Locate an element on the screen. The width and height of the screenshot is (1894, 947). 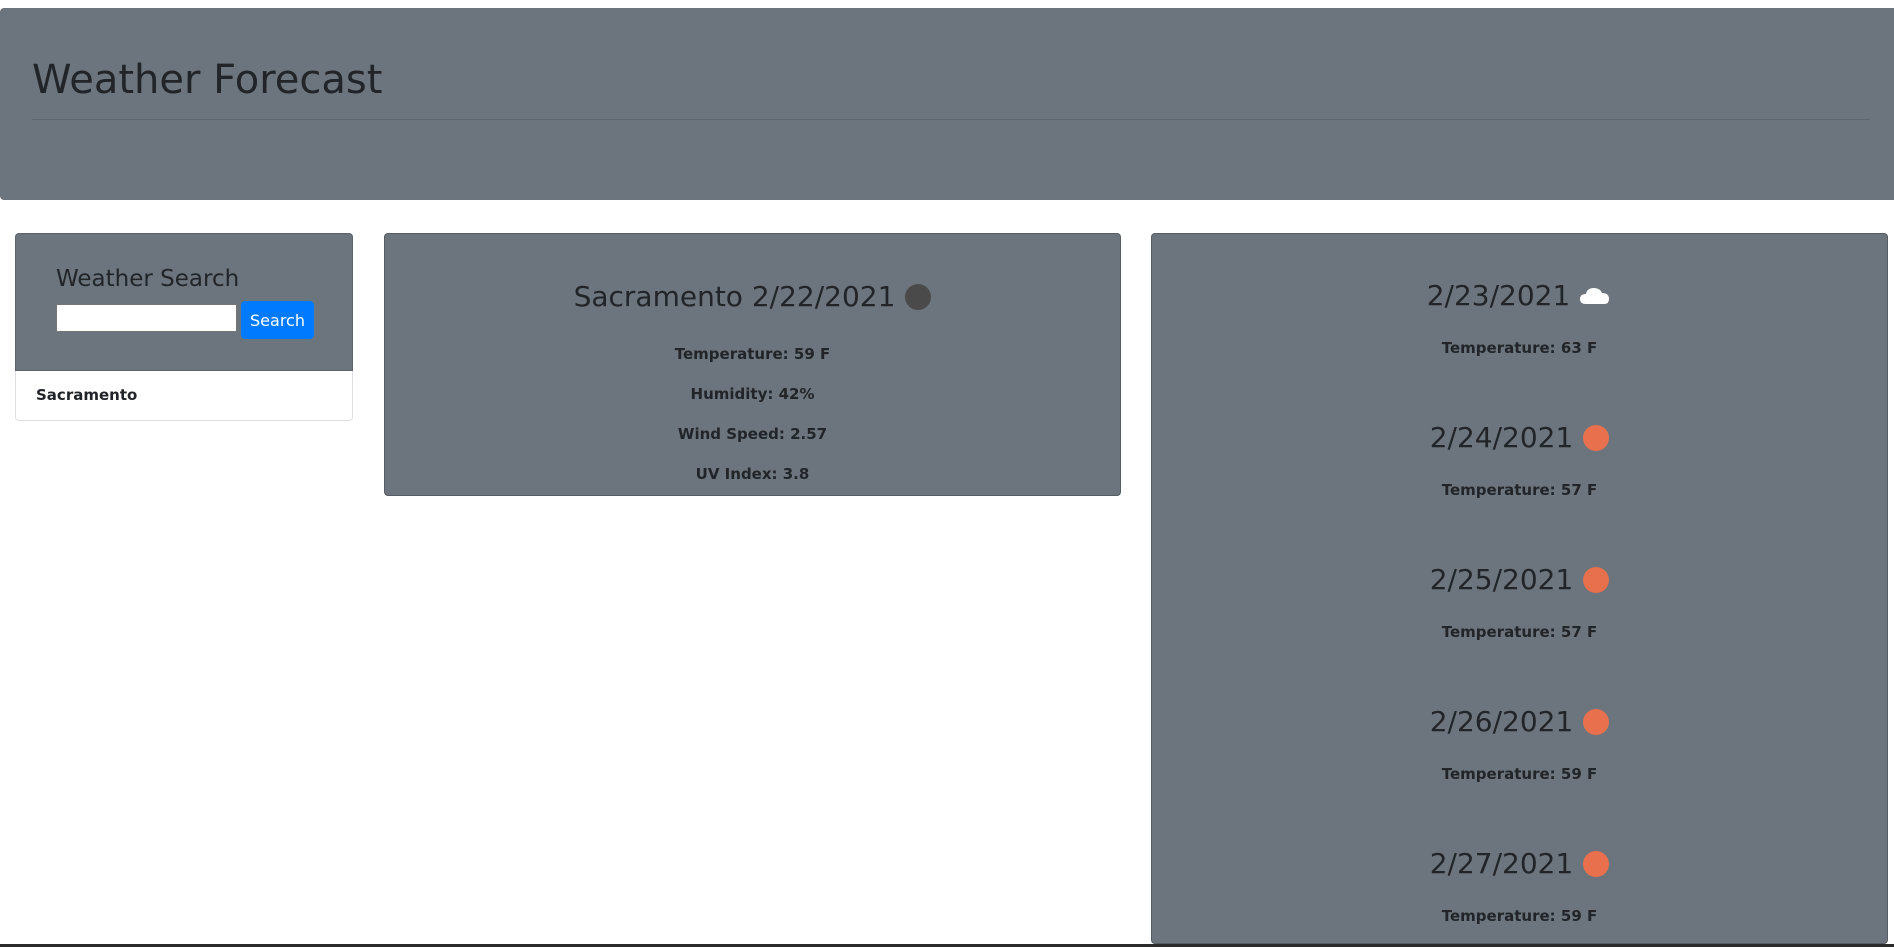
forecast-date: 2/23/2021 is located at coordinates (1498, 295).